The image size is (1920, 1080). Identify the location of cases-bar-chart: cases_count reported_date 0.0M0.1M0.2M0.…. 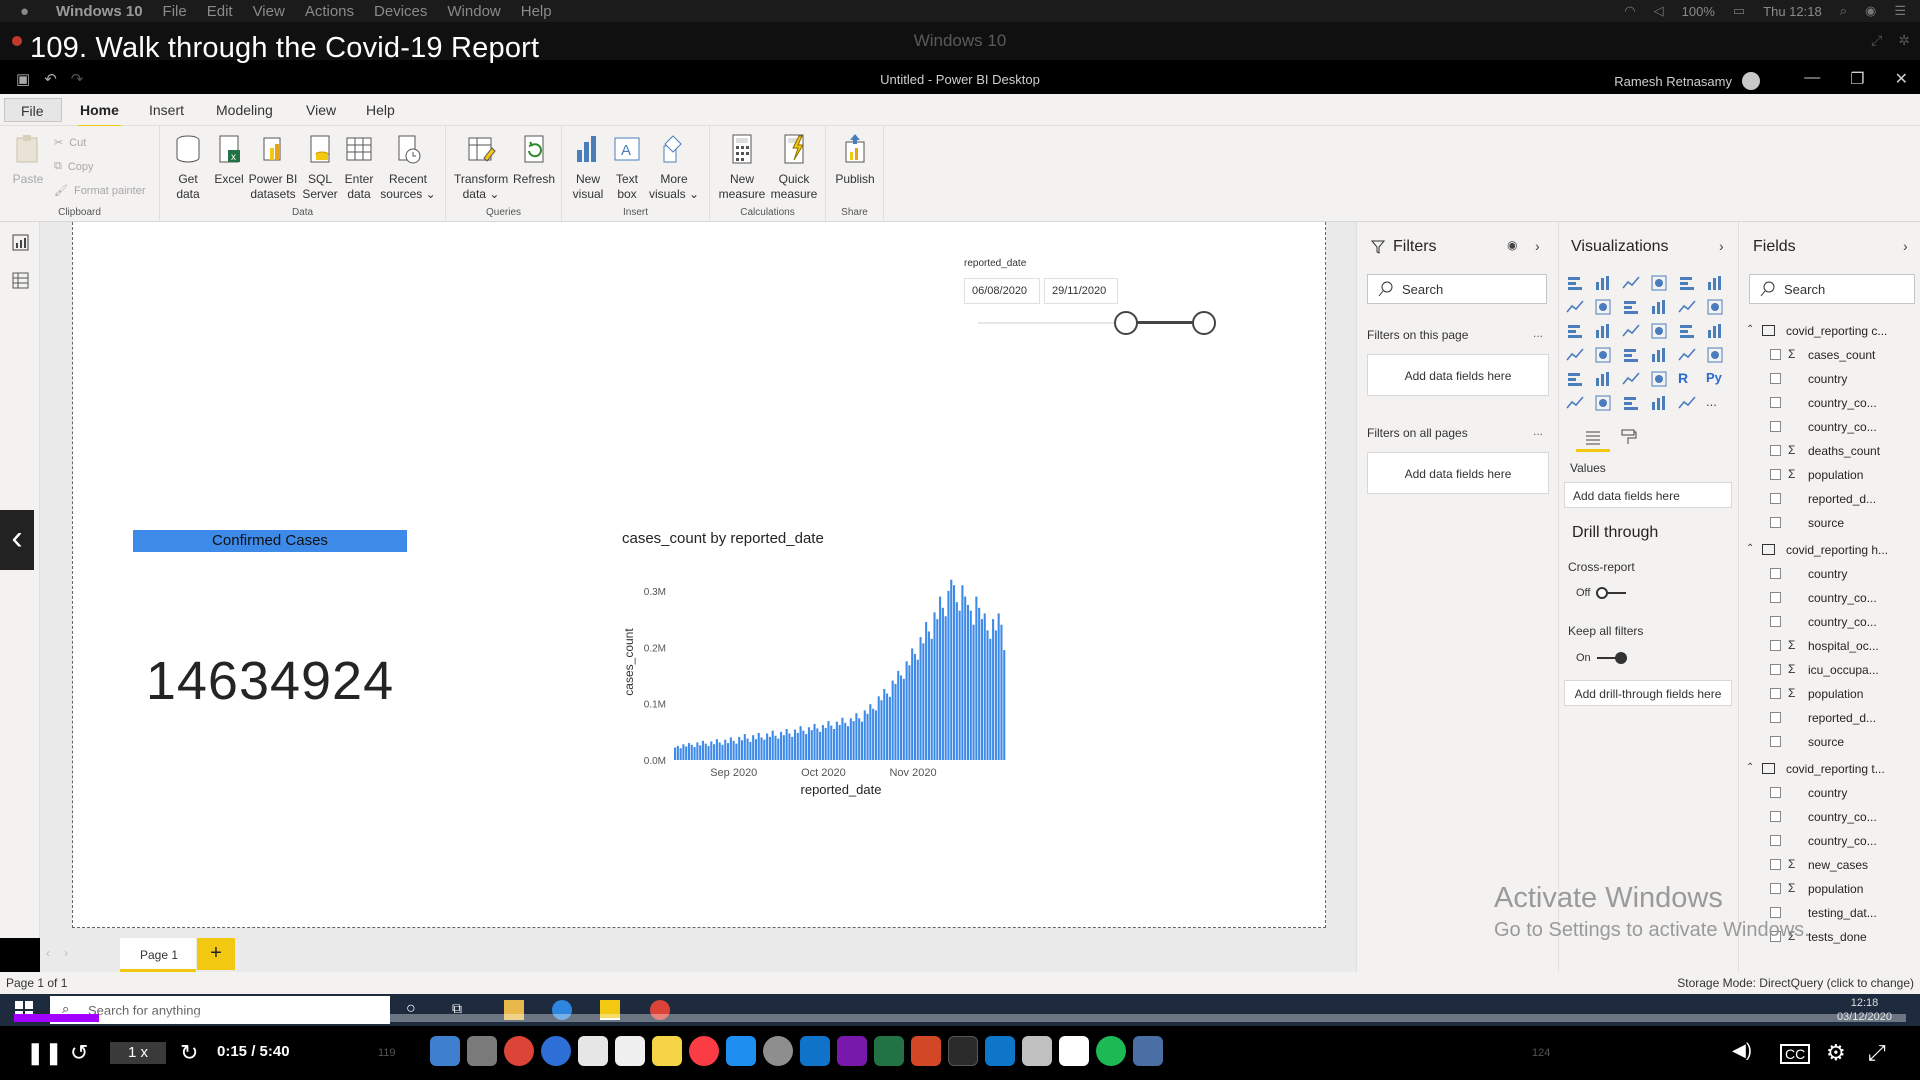
(816, 680).